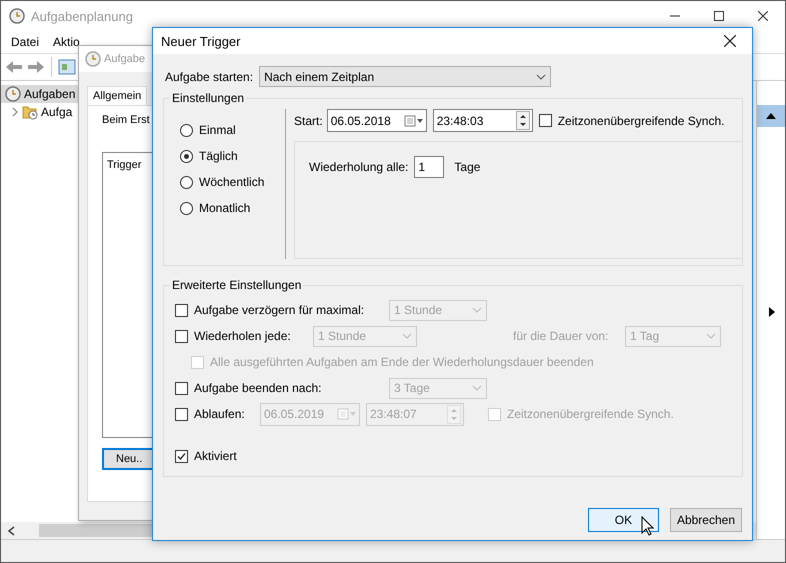 Image resolution: width=786 pixels, height=563 pixels. What do you see at coordinates (200, 41) in the screenshot?
I see `dialog-title: Neuer Trigger` at bounding box center [200, 41].